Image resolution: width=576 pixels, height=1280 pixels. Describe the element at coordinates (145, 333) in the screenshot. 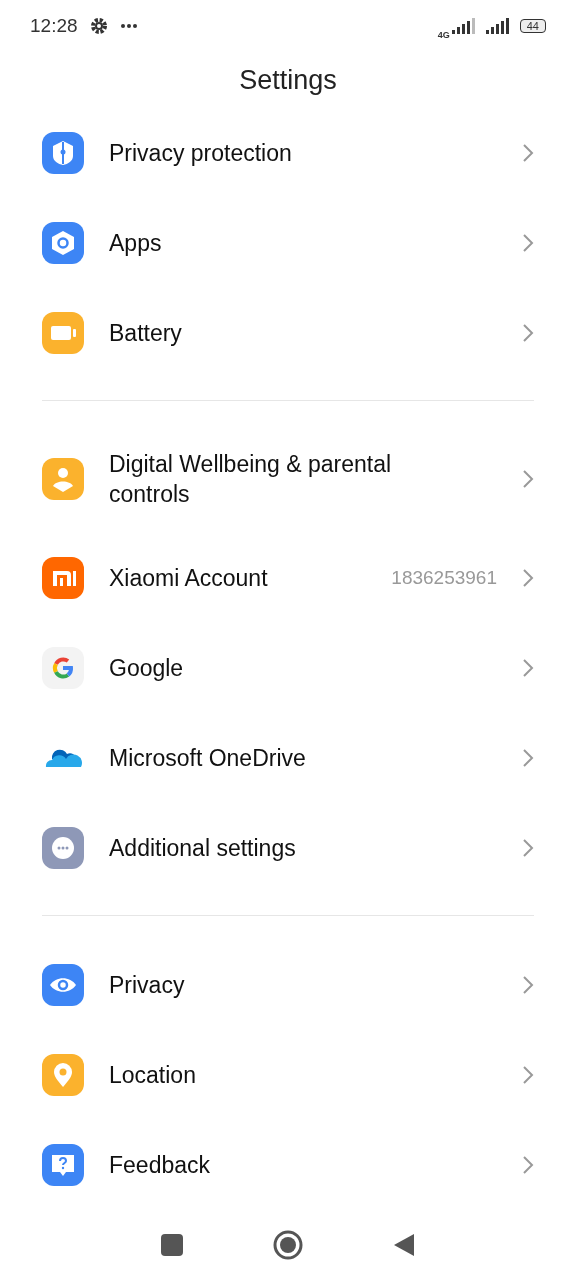

I see `setting-label: Battery` at that location.